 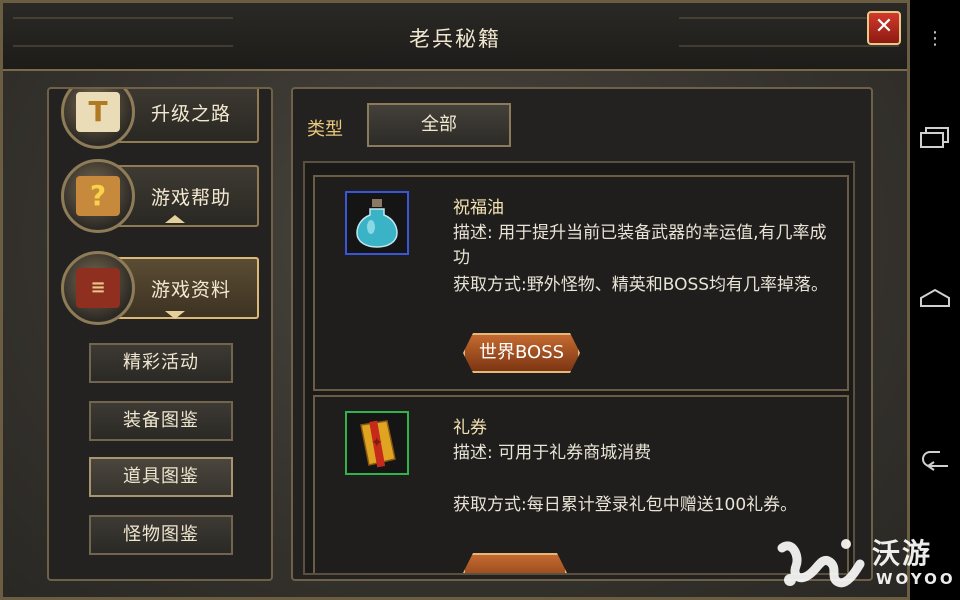 What do you see at coordinates (866, 564) in the screenshot?
I see `woyoo-watermark: 沃游 WOYOO` at bounding box center [866, 564].